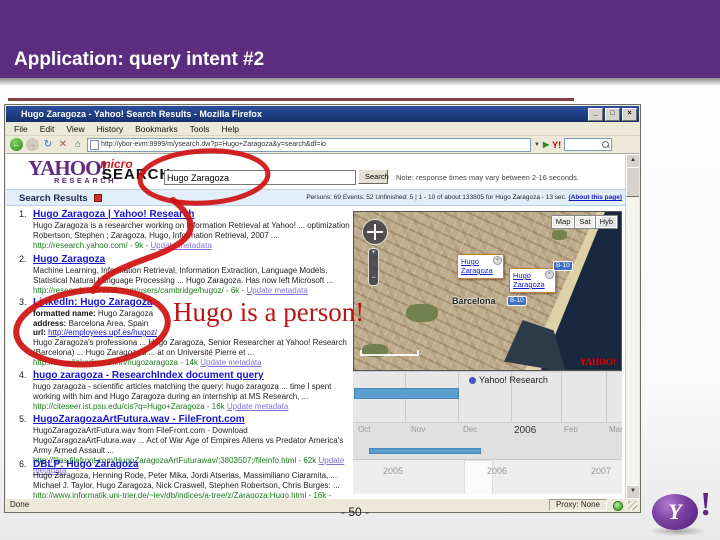  What do you see at coordinates (75, 129) in the screenshot?
I see `menu-view: View` at bounding box center [75, 129].